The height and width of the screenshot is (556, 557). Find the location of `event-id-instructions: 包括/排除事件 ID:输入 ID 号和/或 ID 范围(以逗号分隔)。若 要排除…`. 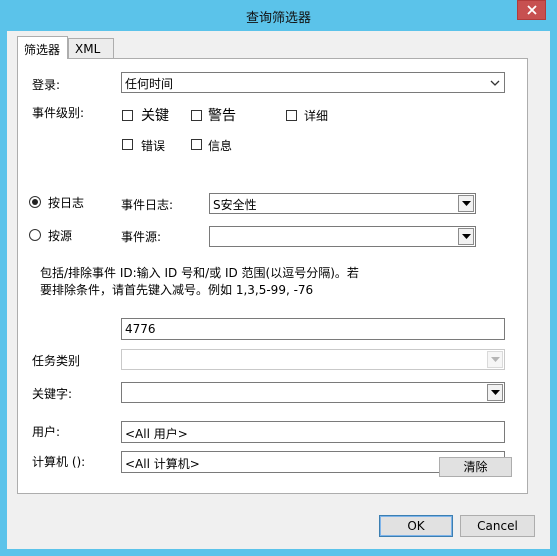

event-id-instructions: 包括/排除事件 ID:输入 ID 号和/或 ID 范围(以逗号分隔)。若 要排除… is located at coordinates (220, 282).